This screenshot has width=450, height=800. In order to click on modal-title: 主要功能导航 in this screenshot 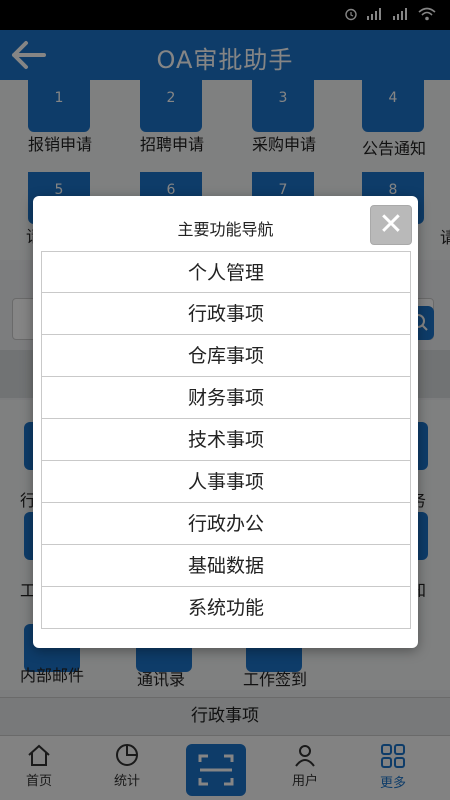, I will do `click(225, 229)`.